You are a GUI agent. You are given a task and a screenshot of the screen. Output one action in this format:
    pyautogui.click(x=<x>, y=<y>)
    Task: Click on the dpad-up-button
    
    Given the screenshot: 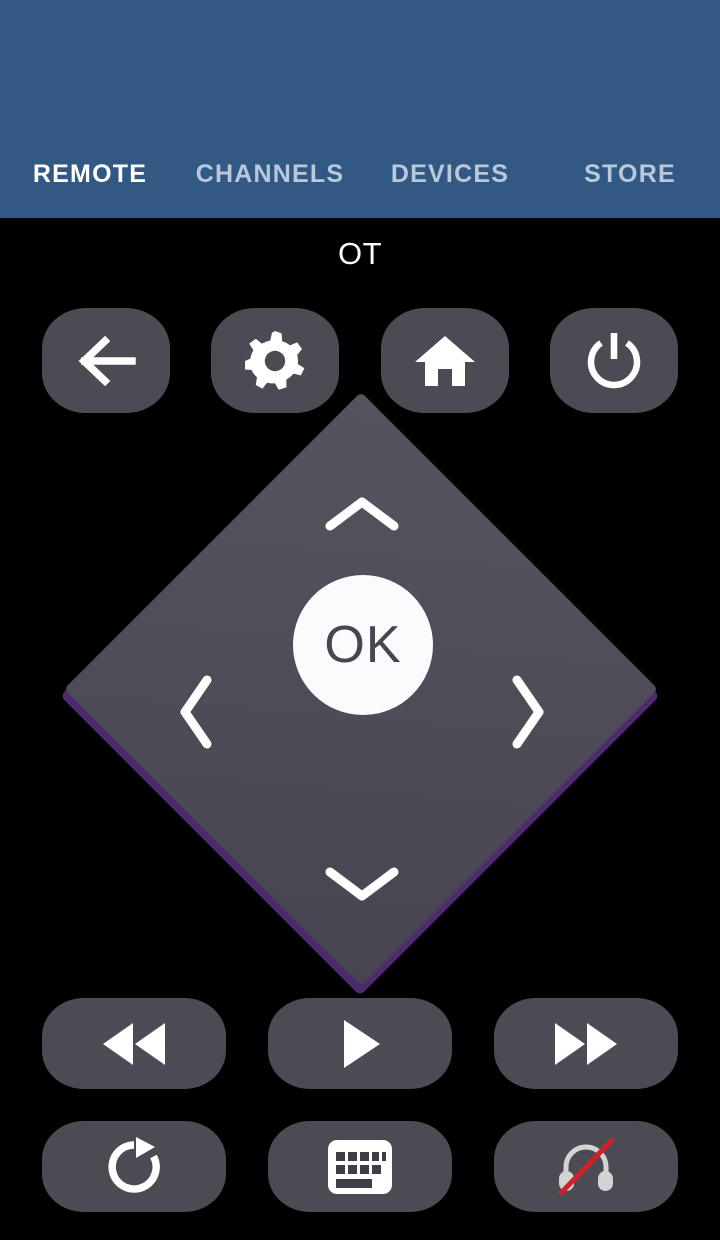 What is the action you would take?
    pyautogui.click(x=362, y=516)
    